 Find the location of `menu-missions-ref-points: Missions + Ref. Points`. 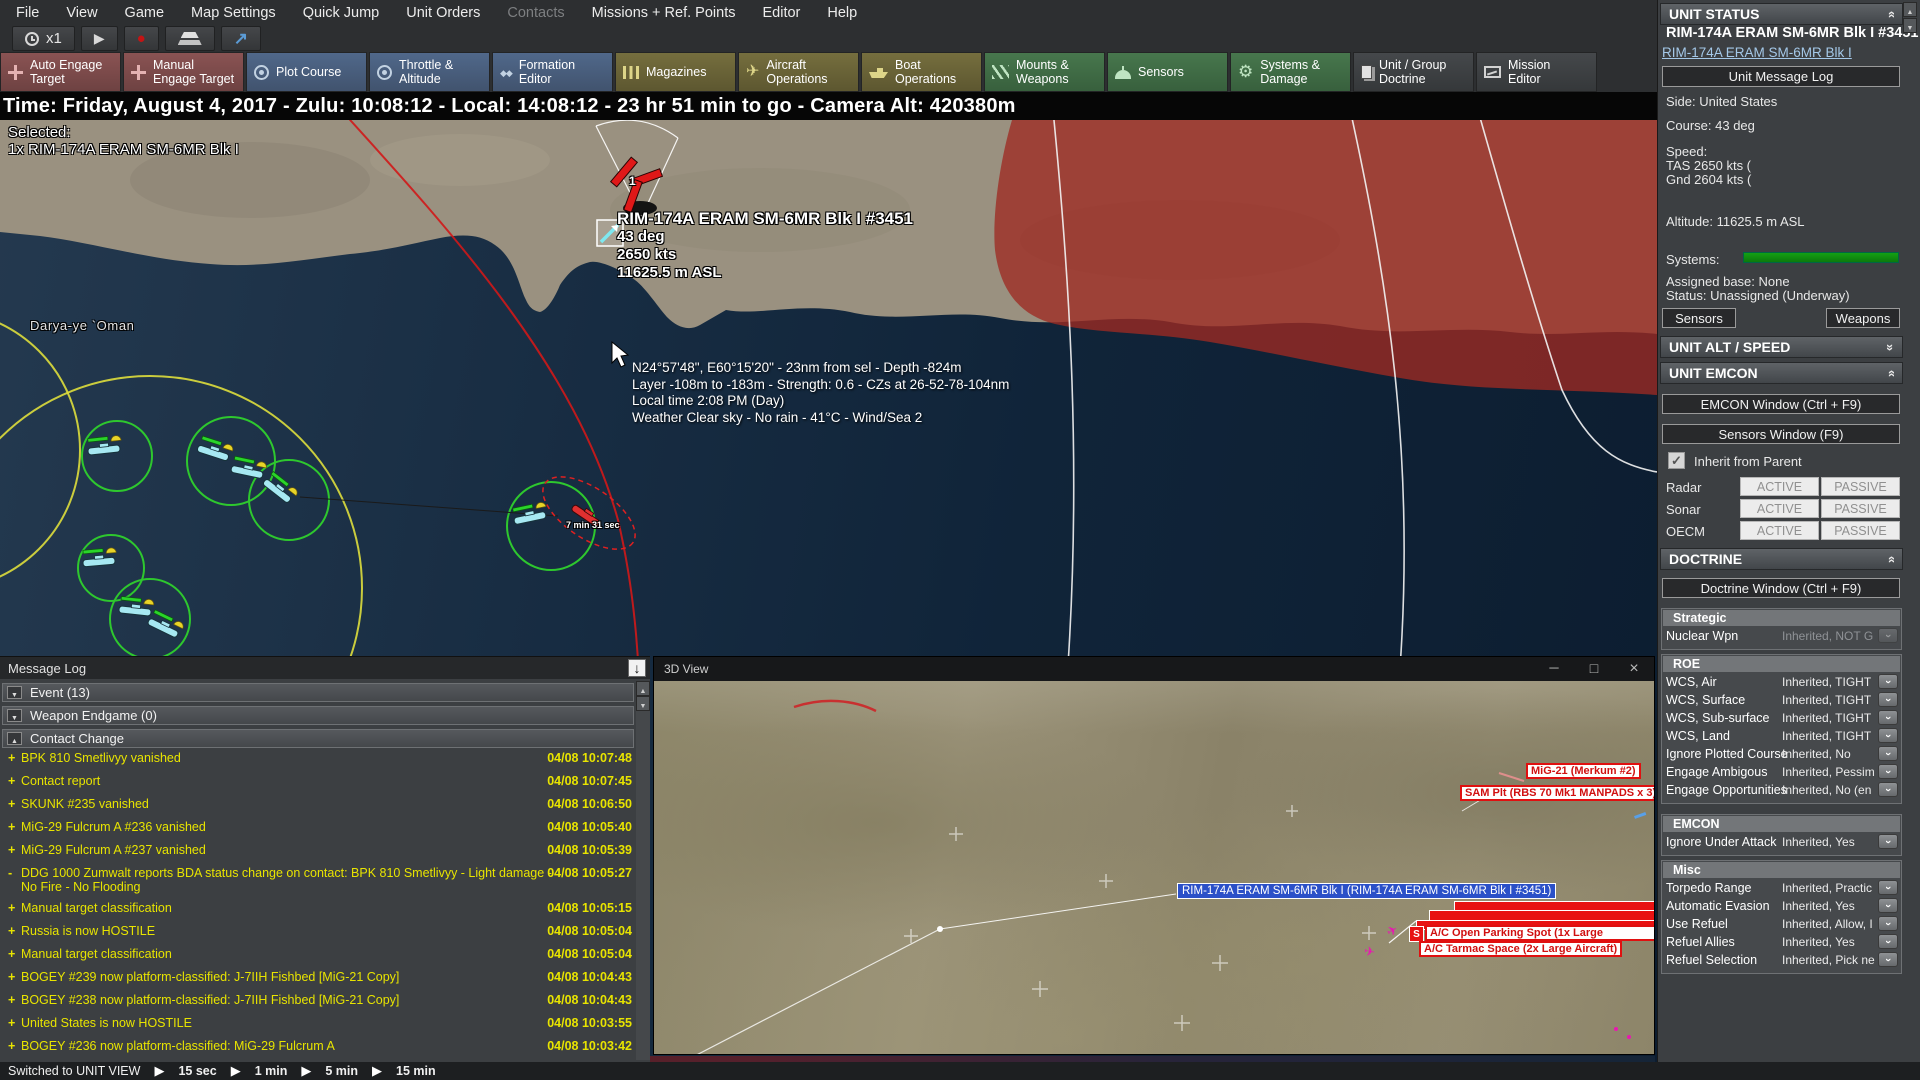

menu-missions-ref-points: Missions + Ref. Points is located at coordinates (664, 13).